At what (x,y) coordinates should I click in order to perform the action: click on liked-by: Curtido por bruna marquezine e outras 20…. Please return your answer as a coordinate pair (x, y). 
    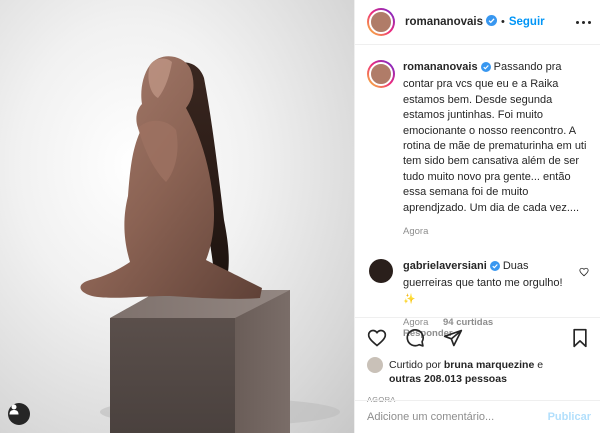
    Looking at the image, I should click on (478, 371).